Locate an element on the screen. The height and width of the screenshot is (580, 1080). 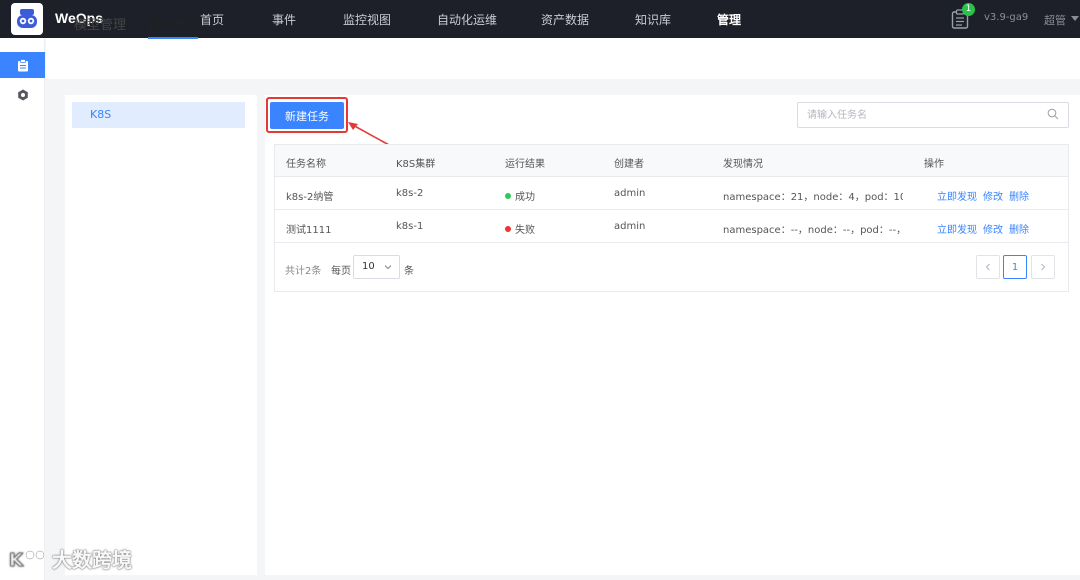
watermark-text: 大数跨境 is located at coordinates (92, 560).